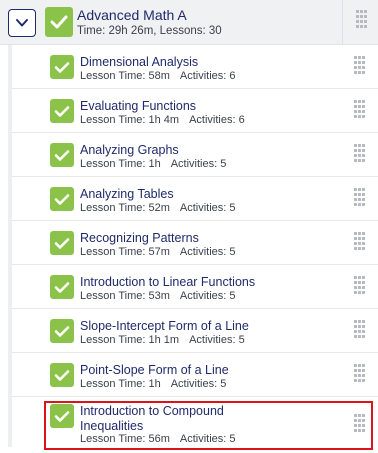 The height and width of the screenshot is (453, 378). Describe the element at coordinates (152, 419) in the screenshot. I see `lesson-title: Introduction to Compound Inequalities` at that location.